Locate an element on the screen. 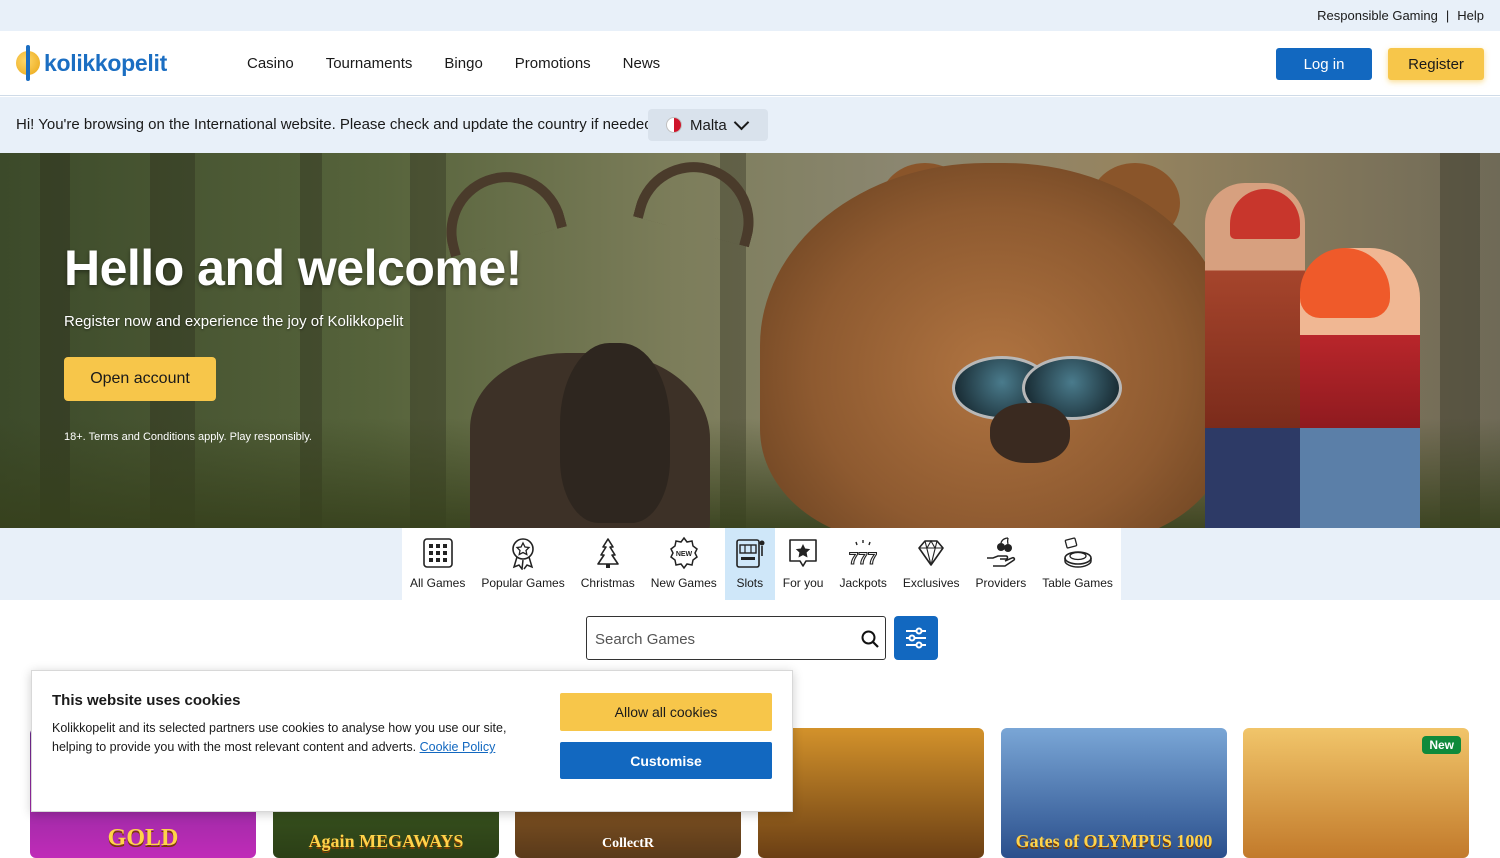 The height and width of the screenshot is (858, 1500). category-table-games: Table Games is located at coordinates (1077, 564).